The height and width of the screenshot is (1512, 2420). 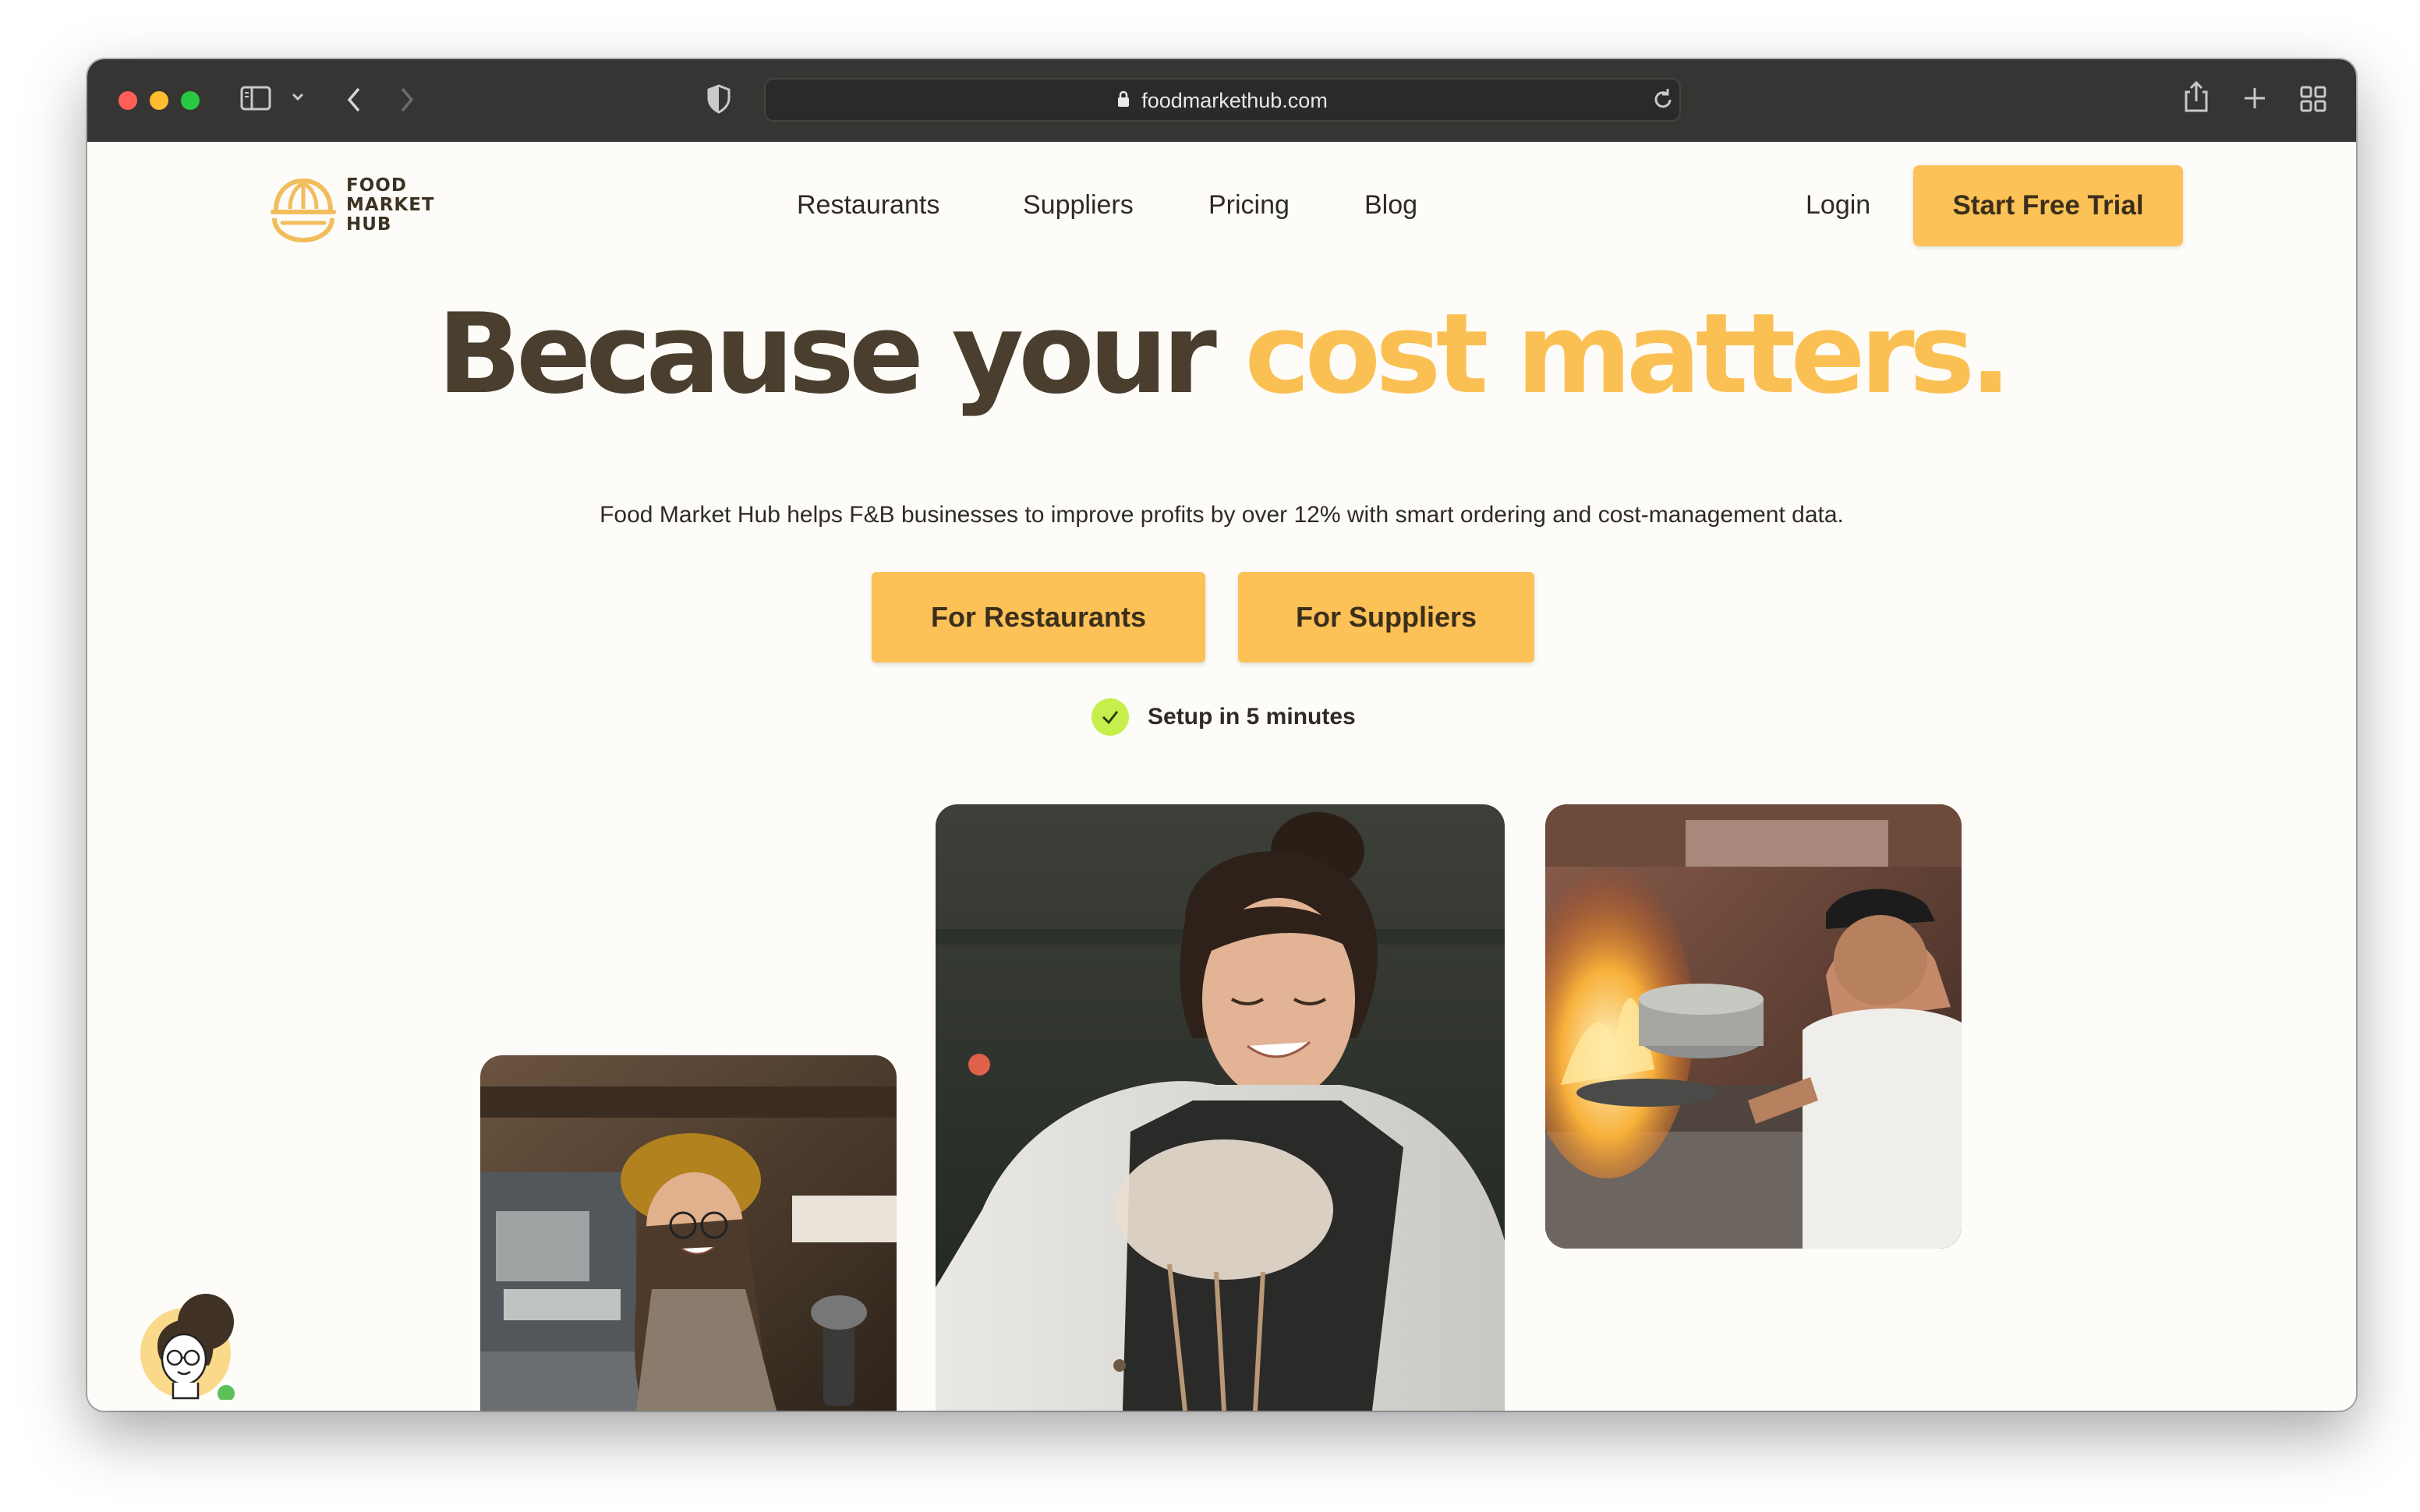 I want to click on url-text: foodmarkethub.com, so click(x=1234, y=100).